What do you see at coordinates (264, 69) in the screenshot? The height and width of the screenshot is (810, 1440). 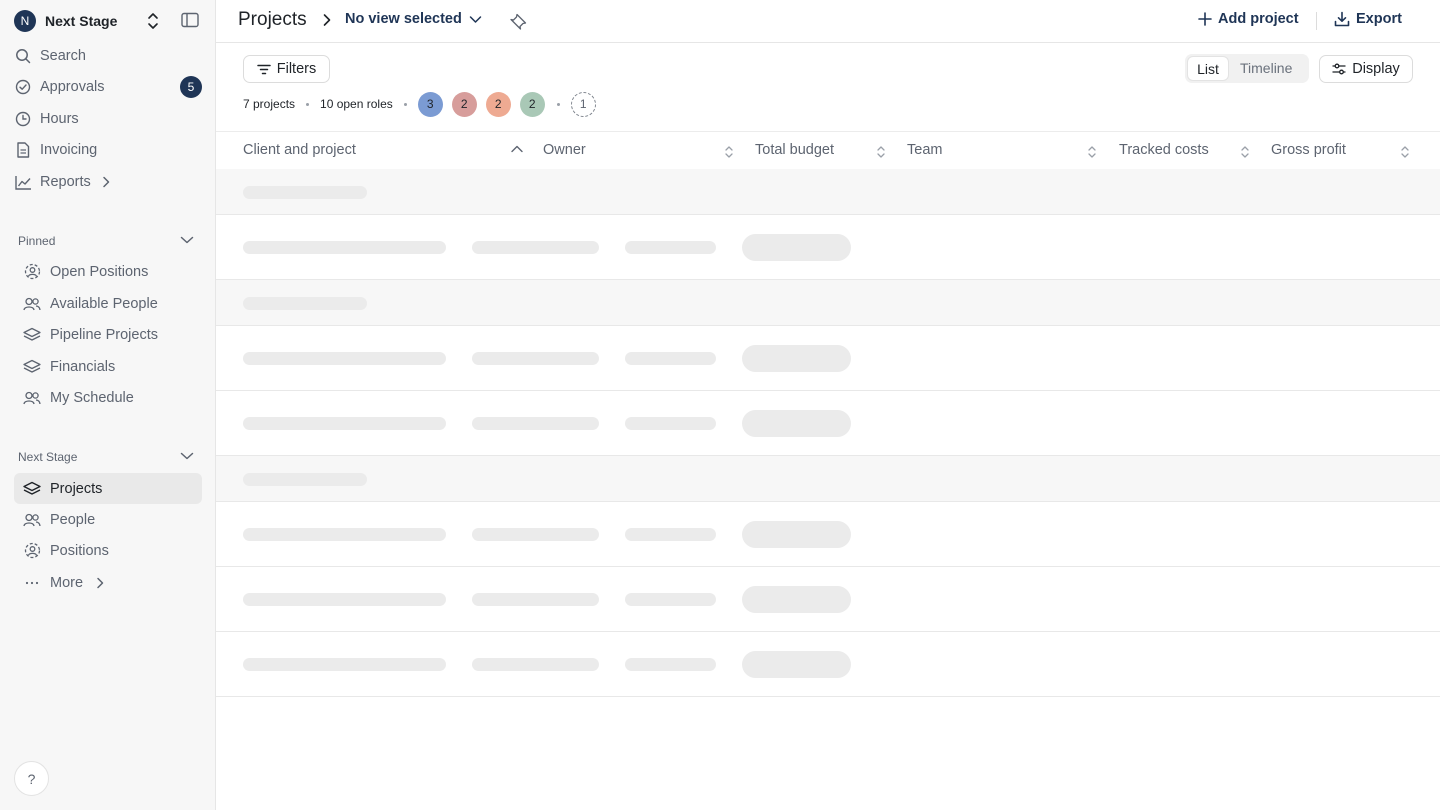 I see `filter-icon` at bounding box center [264, 69].